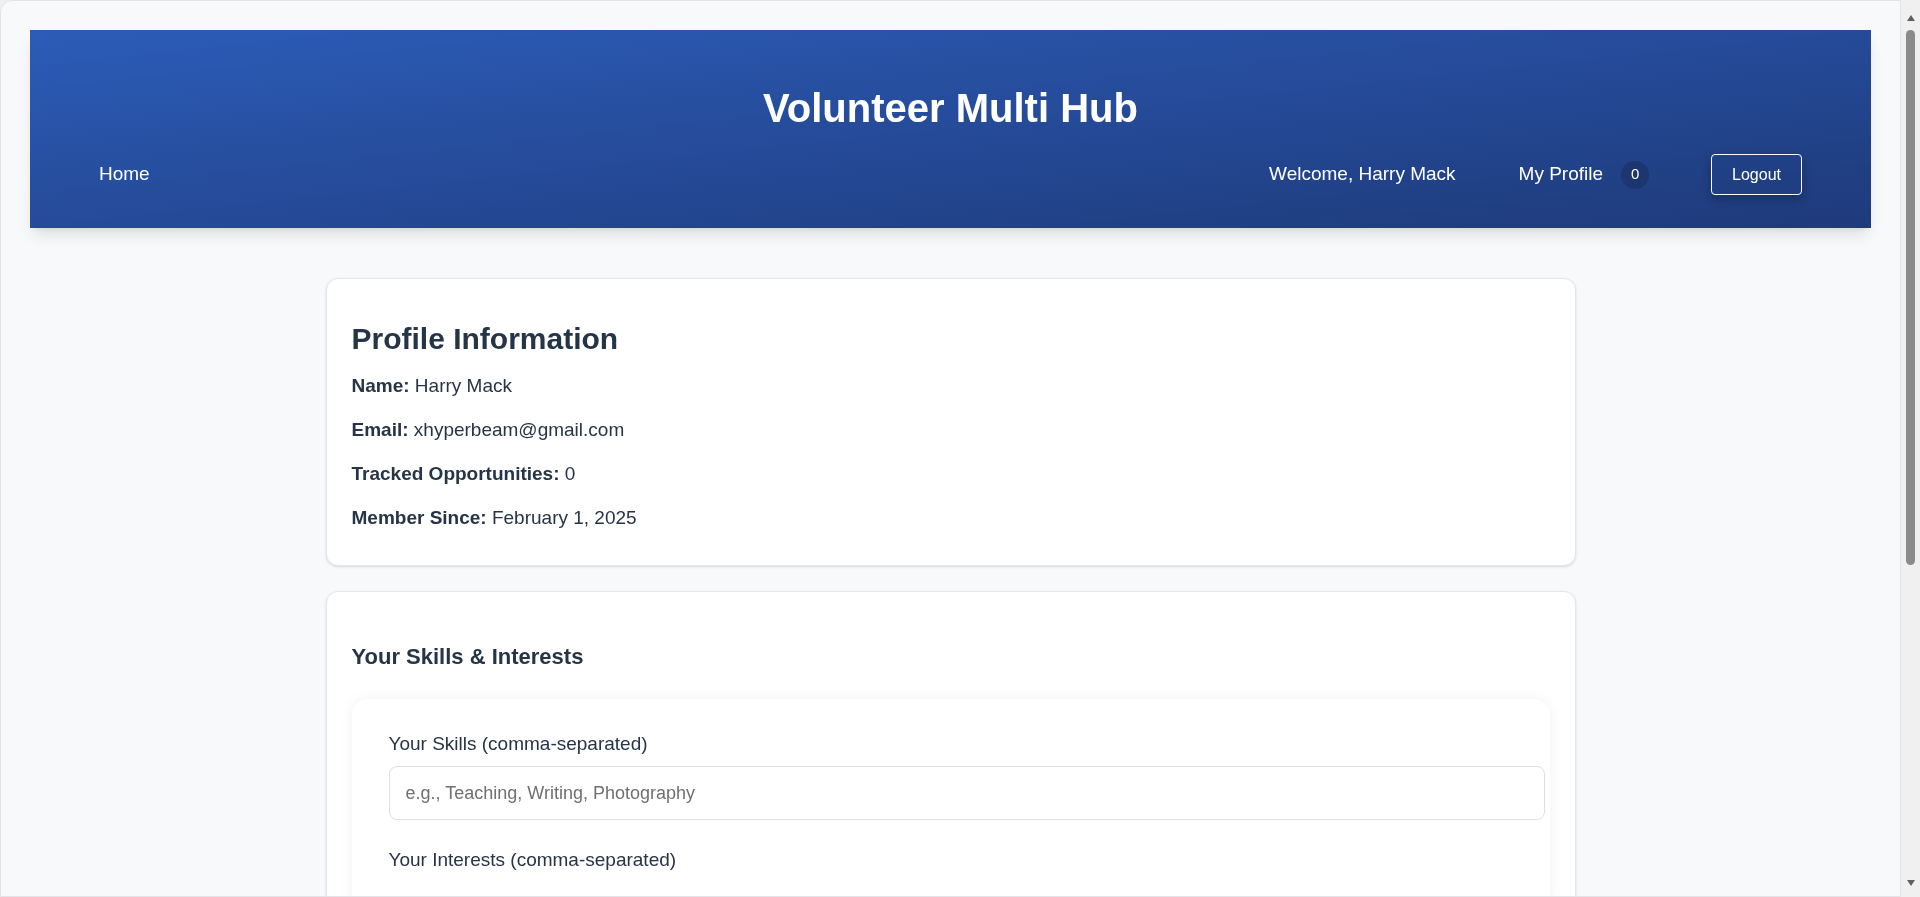 The width and height of the screenshot is (1920, 897). I want to click on field-label: Your Interests (comma-separated), so click(533, 860).